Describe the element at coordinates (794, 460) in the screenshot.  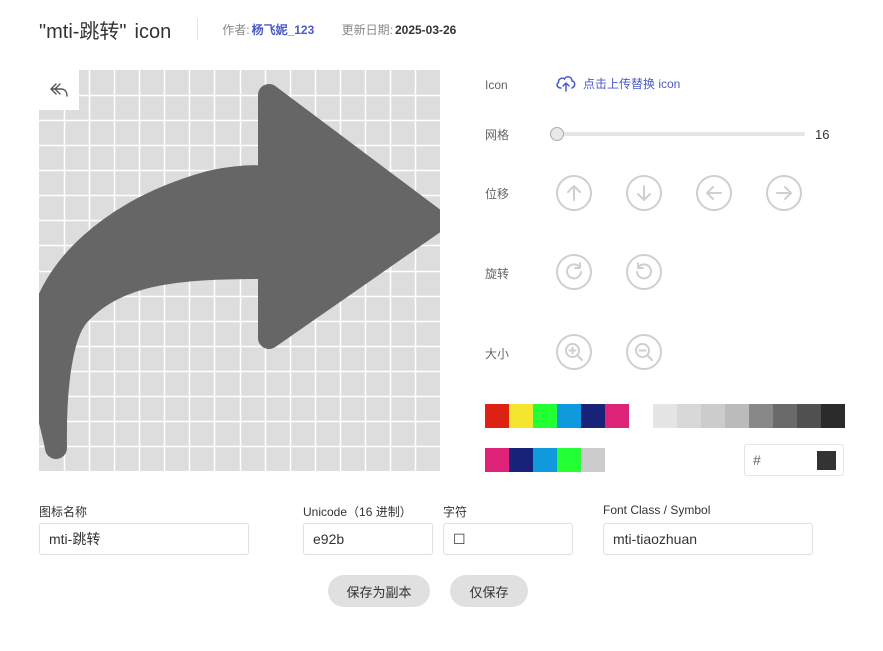
I see `hex-color-input: #` at that location.